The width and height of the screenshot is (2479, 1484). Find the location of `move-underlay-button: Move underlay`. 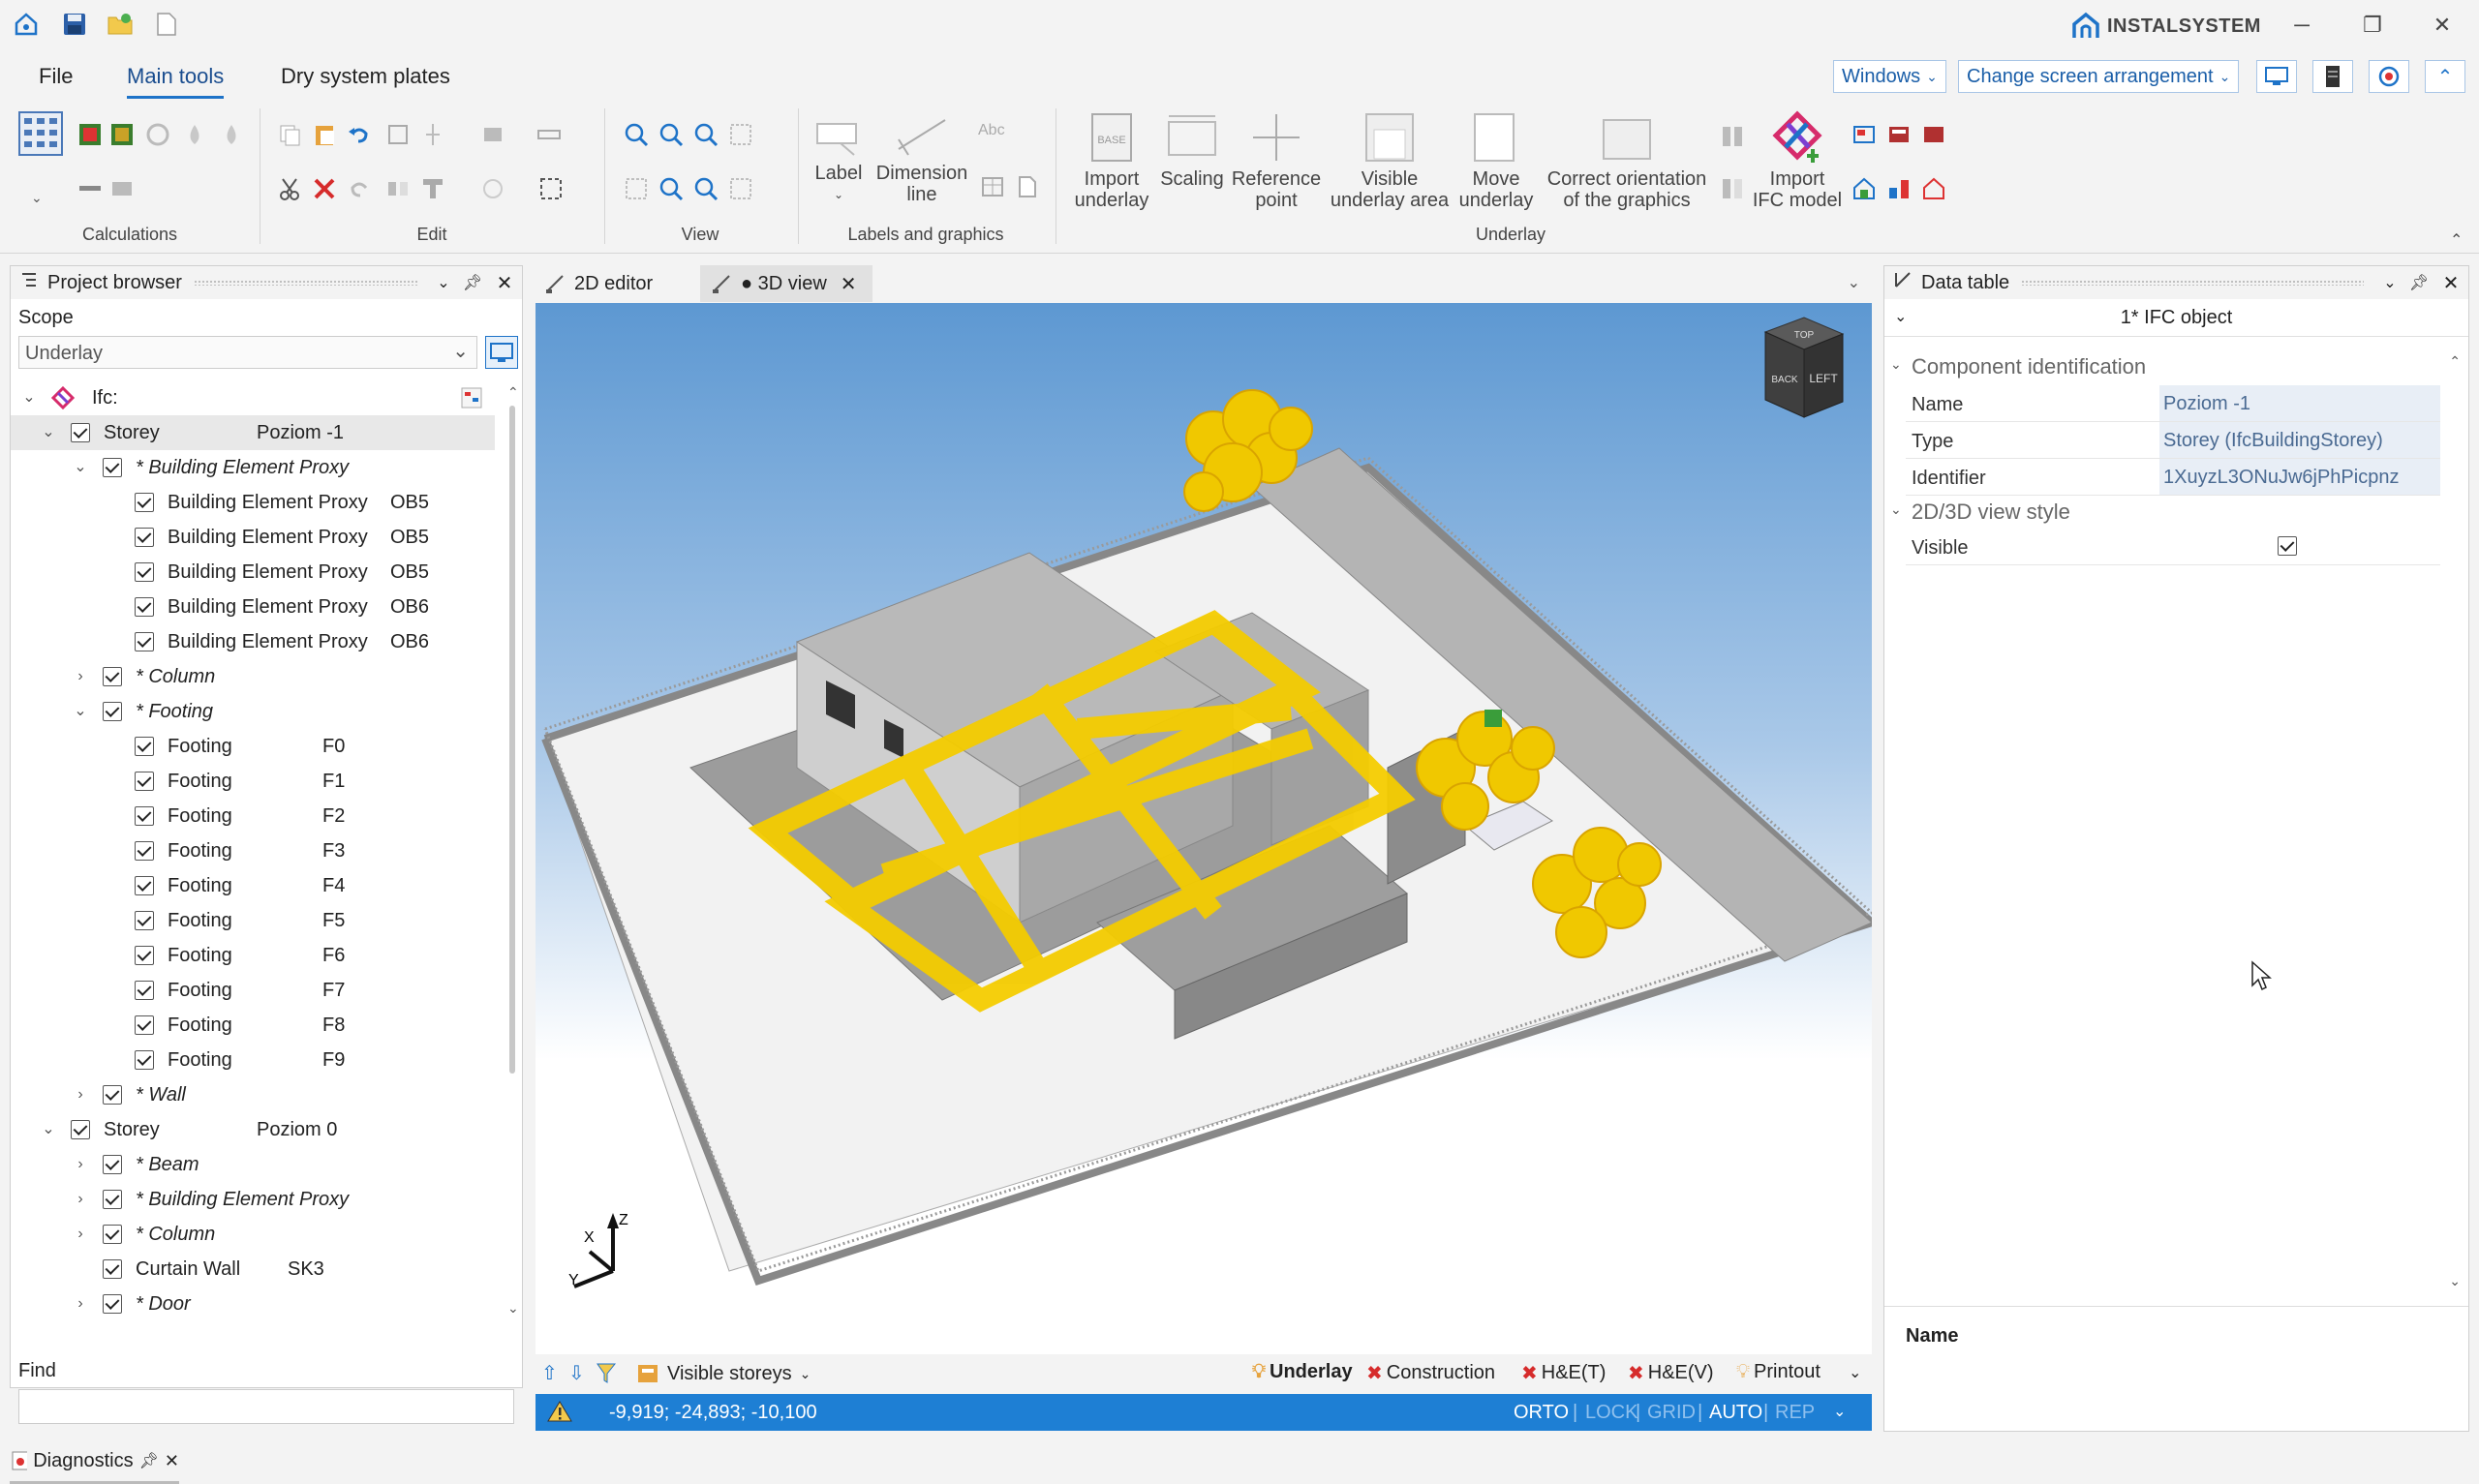

move-underlay-button: Move underlay is located at coordinates (1496, 160).